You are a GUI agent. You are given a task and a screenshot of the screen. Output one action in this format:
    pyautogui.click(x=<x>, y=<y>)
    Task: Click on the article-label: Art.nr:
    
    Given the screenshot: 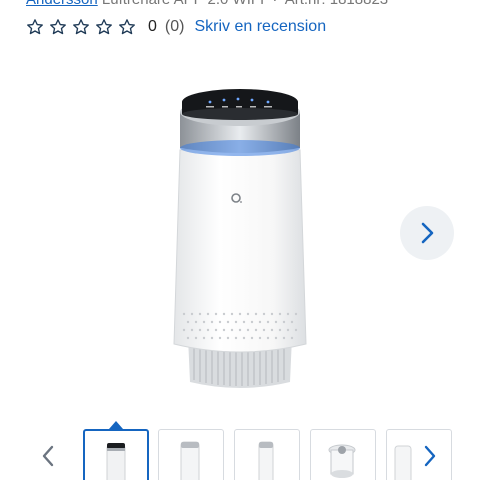 What is the action you would take?
    pyautogui.click(x=305, y=4)
    